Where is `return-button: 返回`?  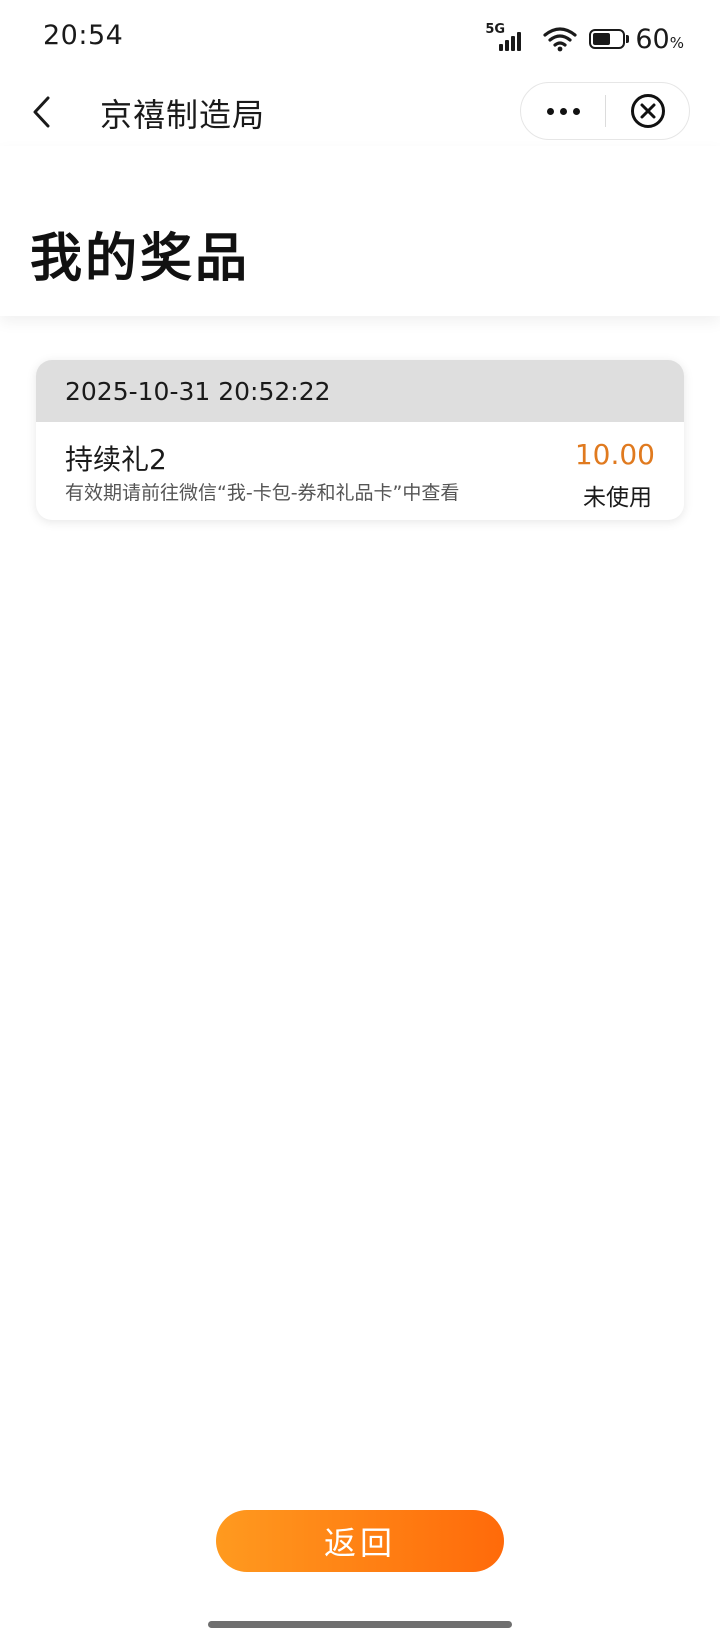 return-button: 返回 is located at coordinates (360, 1541).